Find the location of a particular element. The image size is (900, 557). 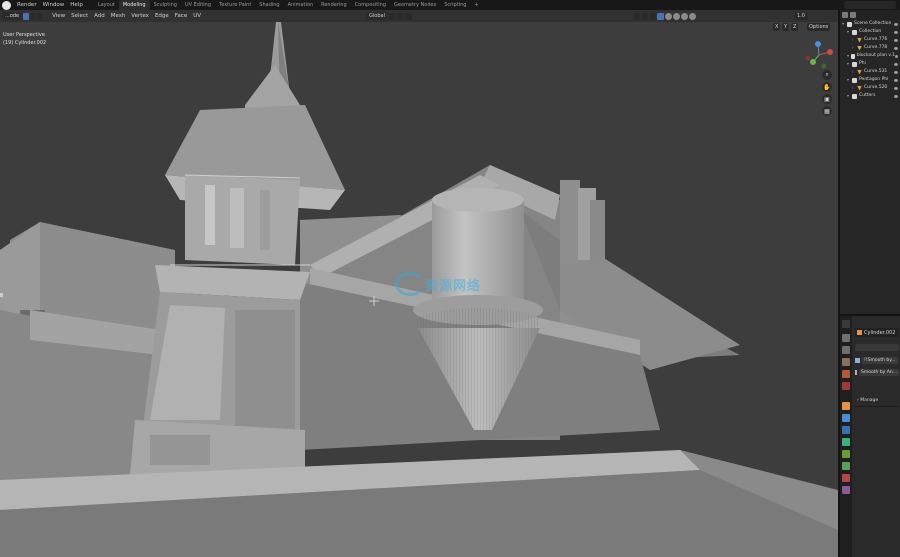

manage-panel: › Manage is located at coordinates (867, 400).